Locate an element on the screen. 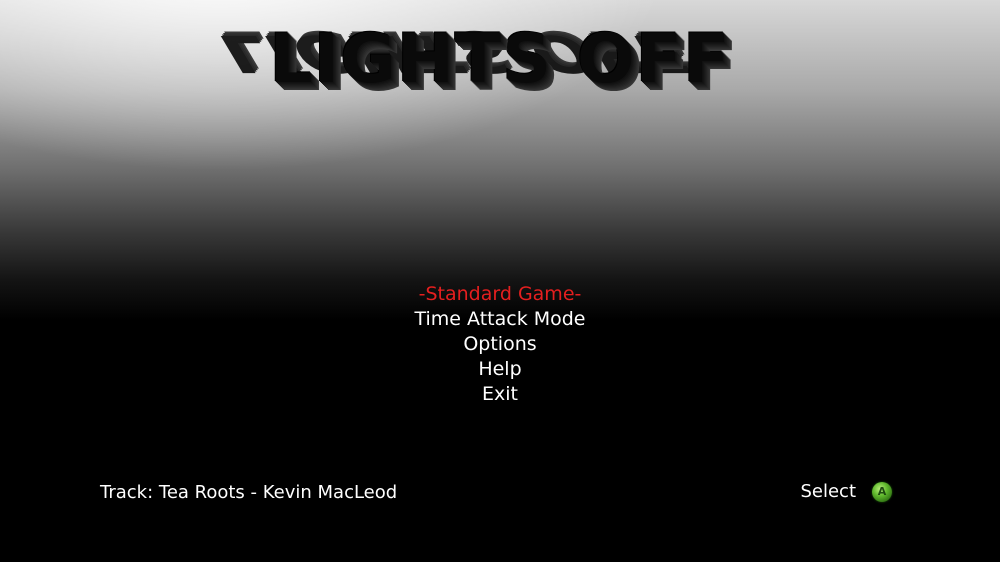 The width and height of the screenshot is (1000, 562). select-label: Select is located at coordinates (828, 491).